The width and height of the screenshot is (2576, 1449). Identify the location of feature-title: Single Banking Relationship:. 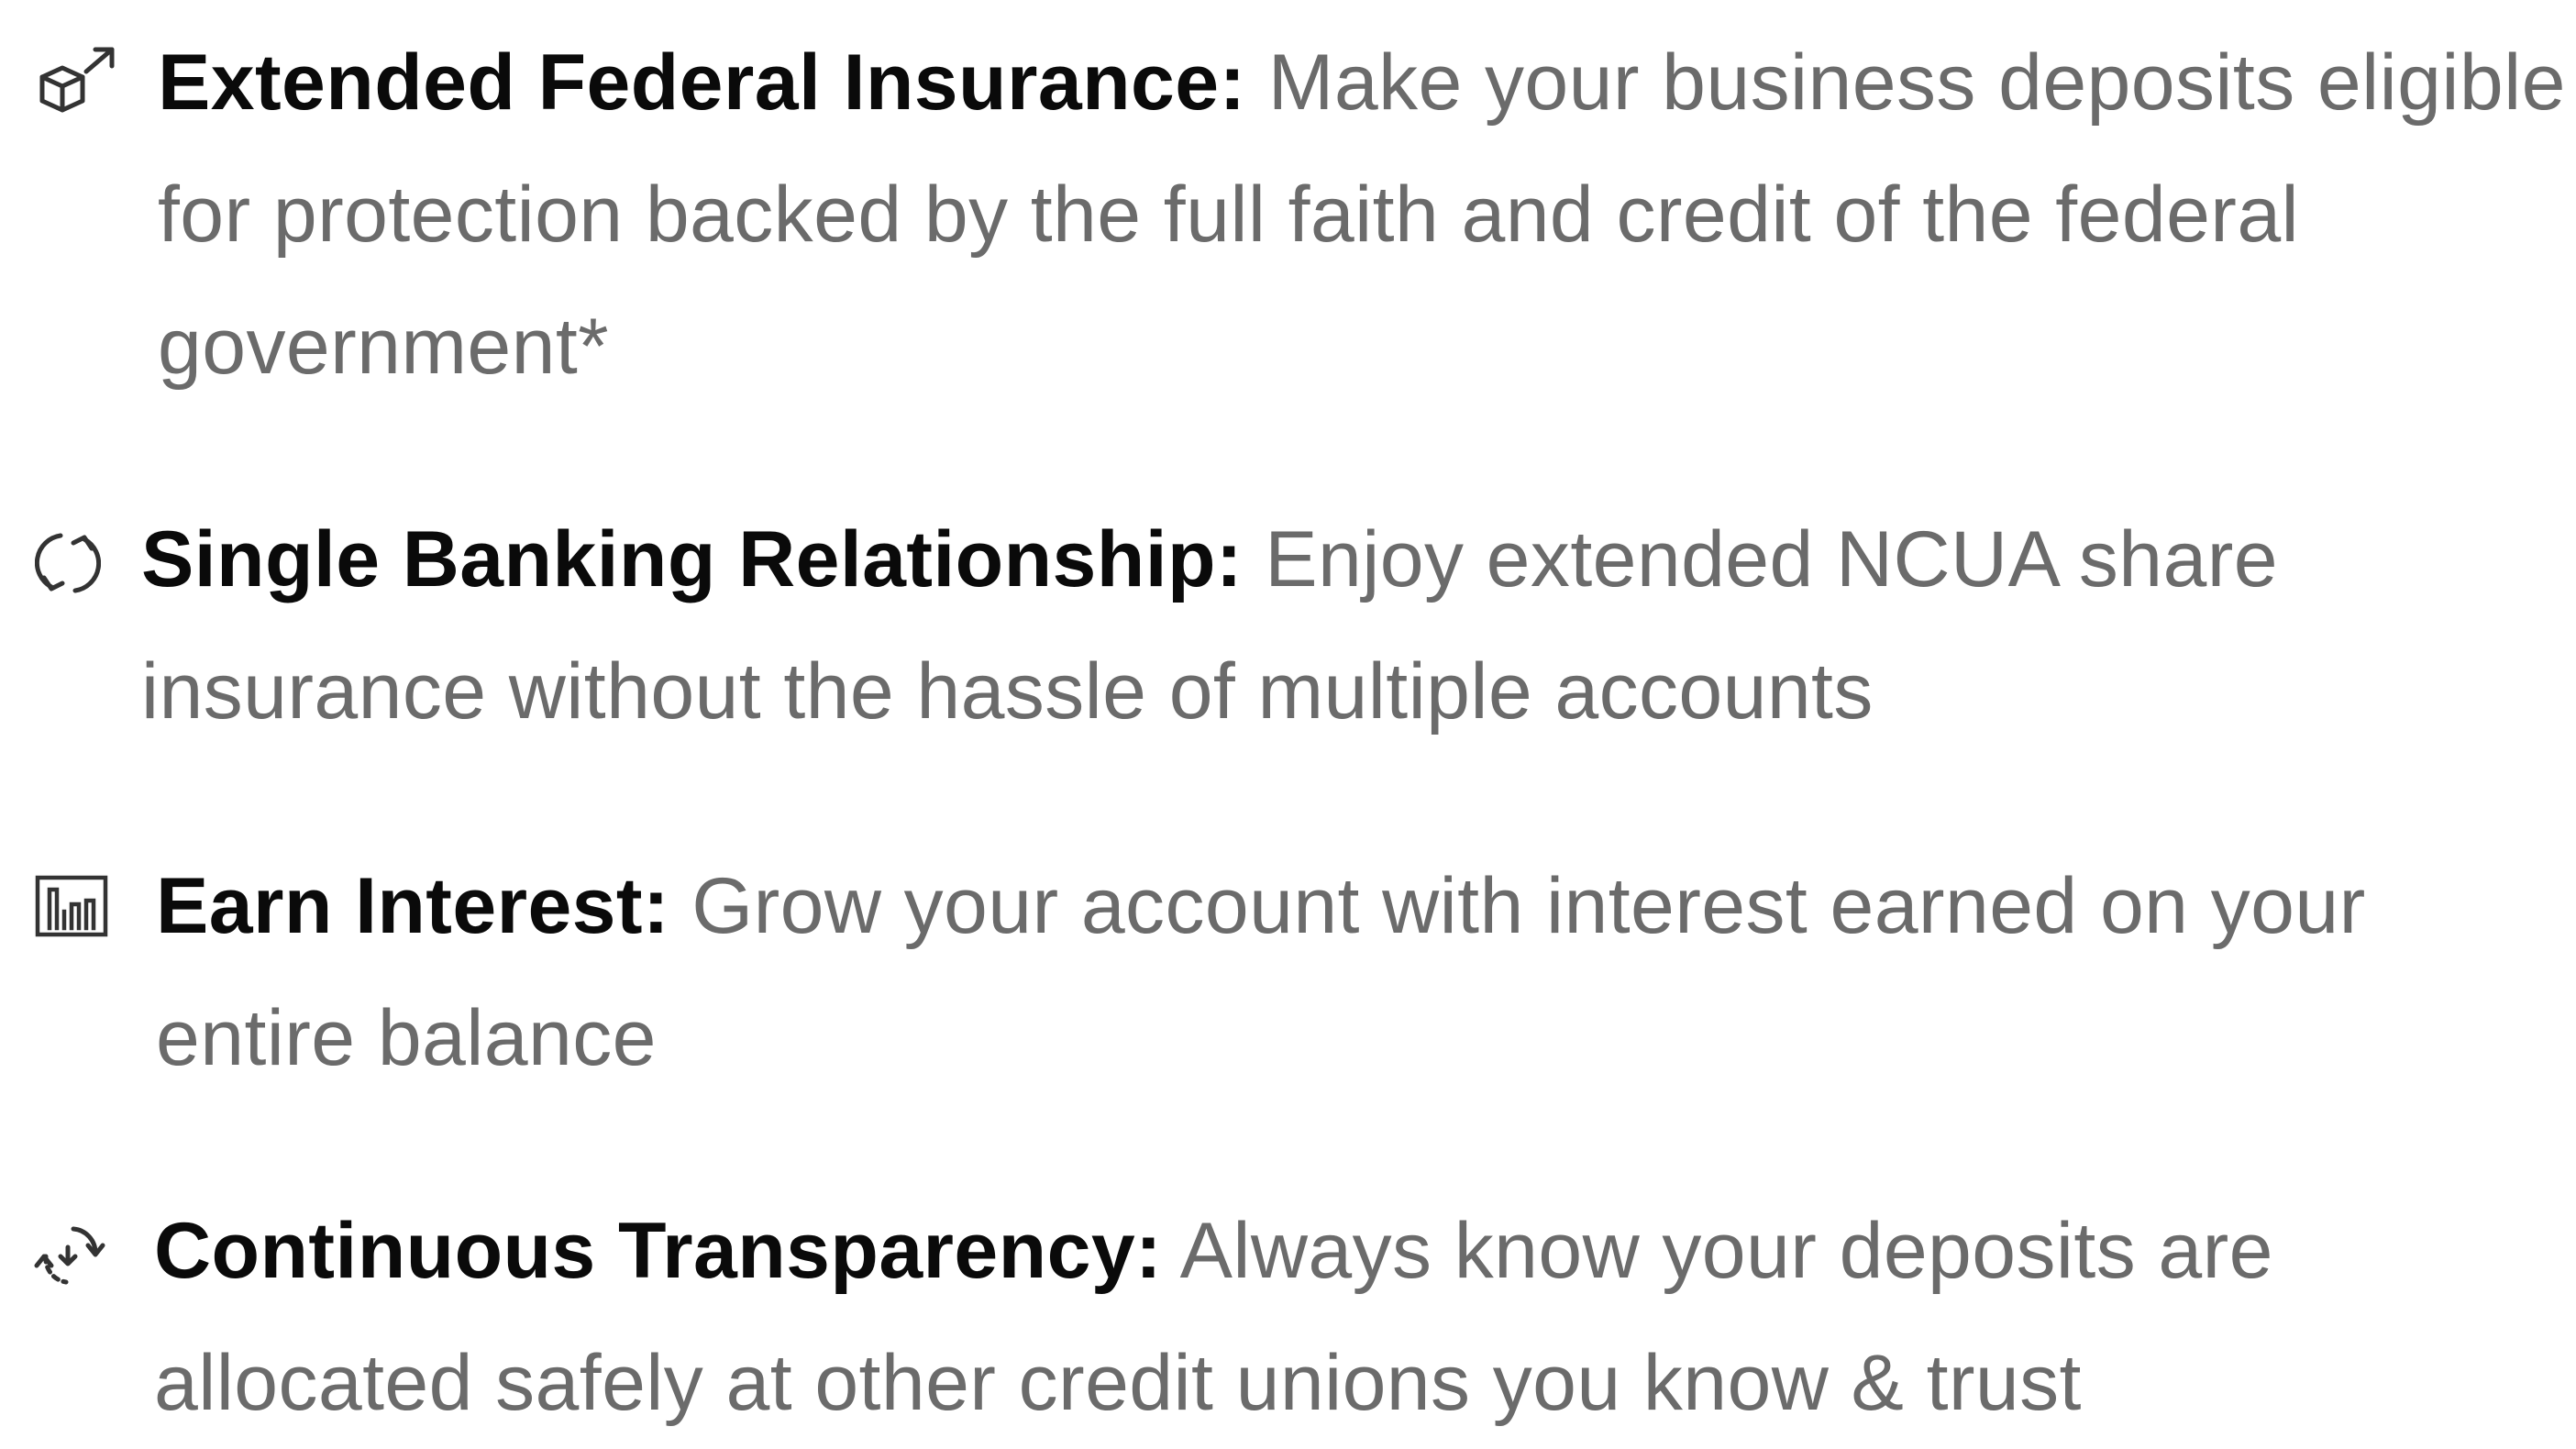
(692, 559).